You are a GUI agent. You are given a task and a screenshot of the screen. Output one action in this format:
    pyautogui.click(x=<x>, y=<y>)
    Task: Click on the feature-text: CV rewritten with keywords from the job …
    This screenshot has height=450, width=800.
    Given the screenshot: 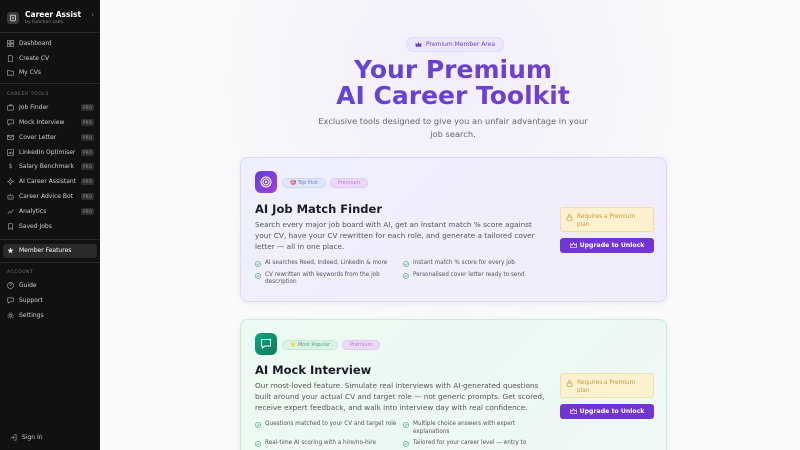 What is the action you would take?
    pyautogui.click(x=322, y=278)
    